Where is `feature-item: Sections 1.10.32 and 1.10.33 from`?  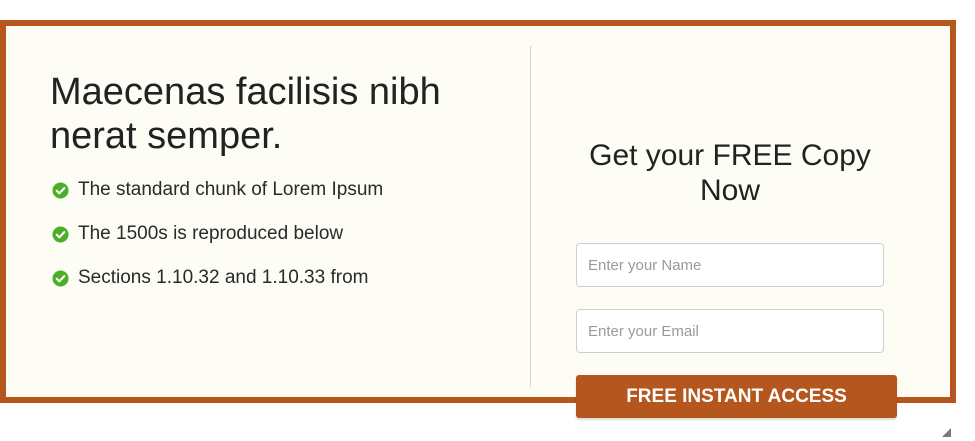
feature-item: Sections 1.10.32 and 1.10.33 from is located at coordinates (217, 278).